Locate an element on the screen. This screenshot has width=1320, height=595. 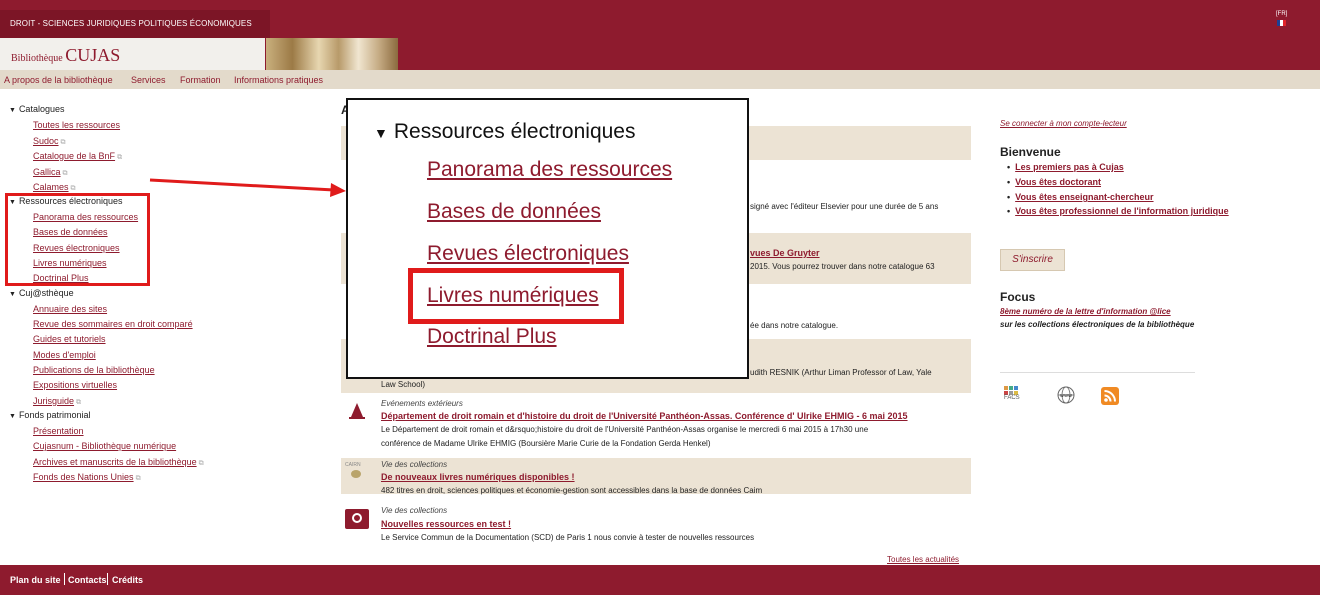
divider is located at coordinates (1097, 372).